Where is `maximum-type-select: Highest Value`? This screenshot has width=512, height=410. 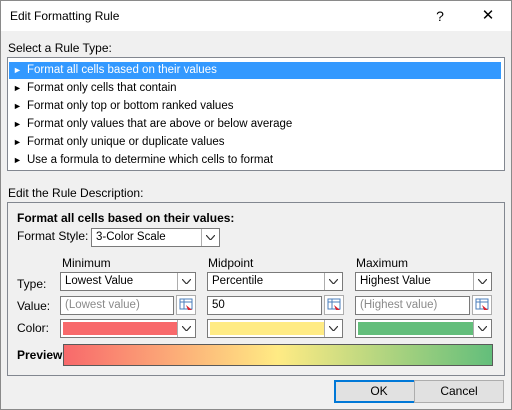 maximum-type-select: Highest Value is located at coordinates (423, 281).